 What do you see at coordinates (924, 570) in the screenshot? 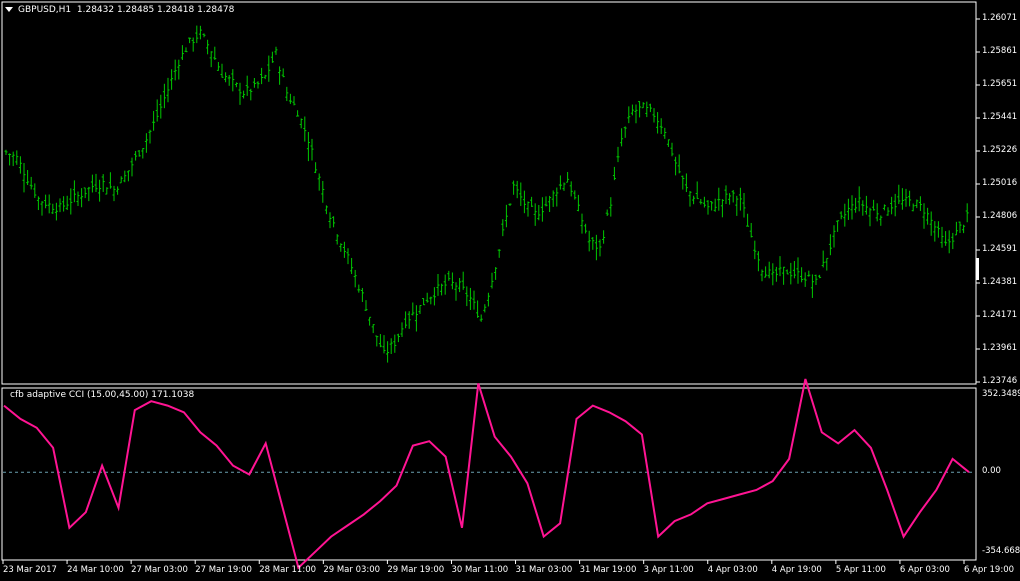
I see `time-axis-label: 6 Apr 03:00` at bounding box center [924, 570].